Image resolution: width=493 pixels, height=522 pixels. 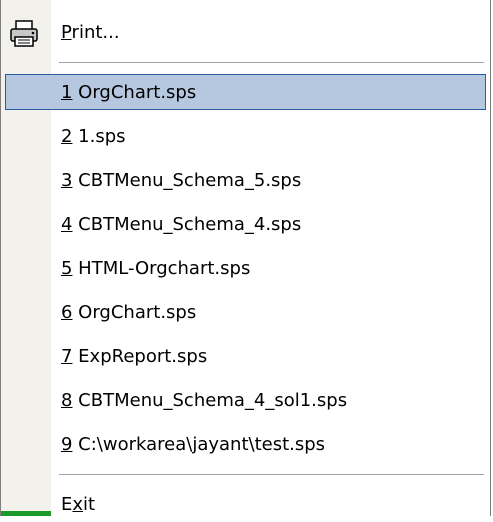 I want to click on printer-icon, so click(x=24, y=34).